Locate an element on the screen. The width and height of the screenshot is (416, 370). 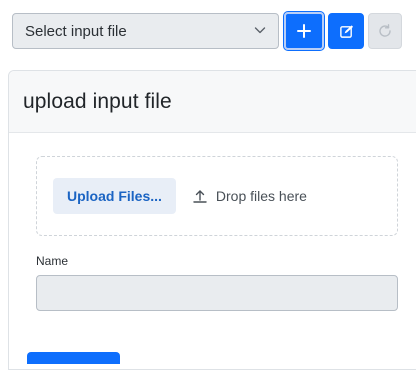
add-file-button is located at coordinates (304, 31).